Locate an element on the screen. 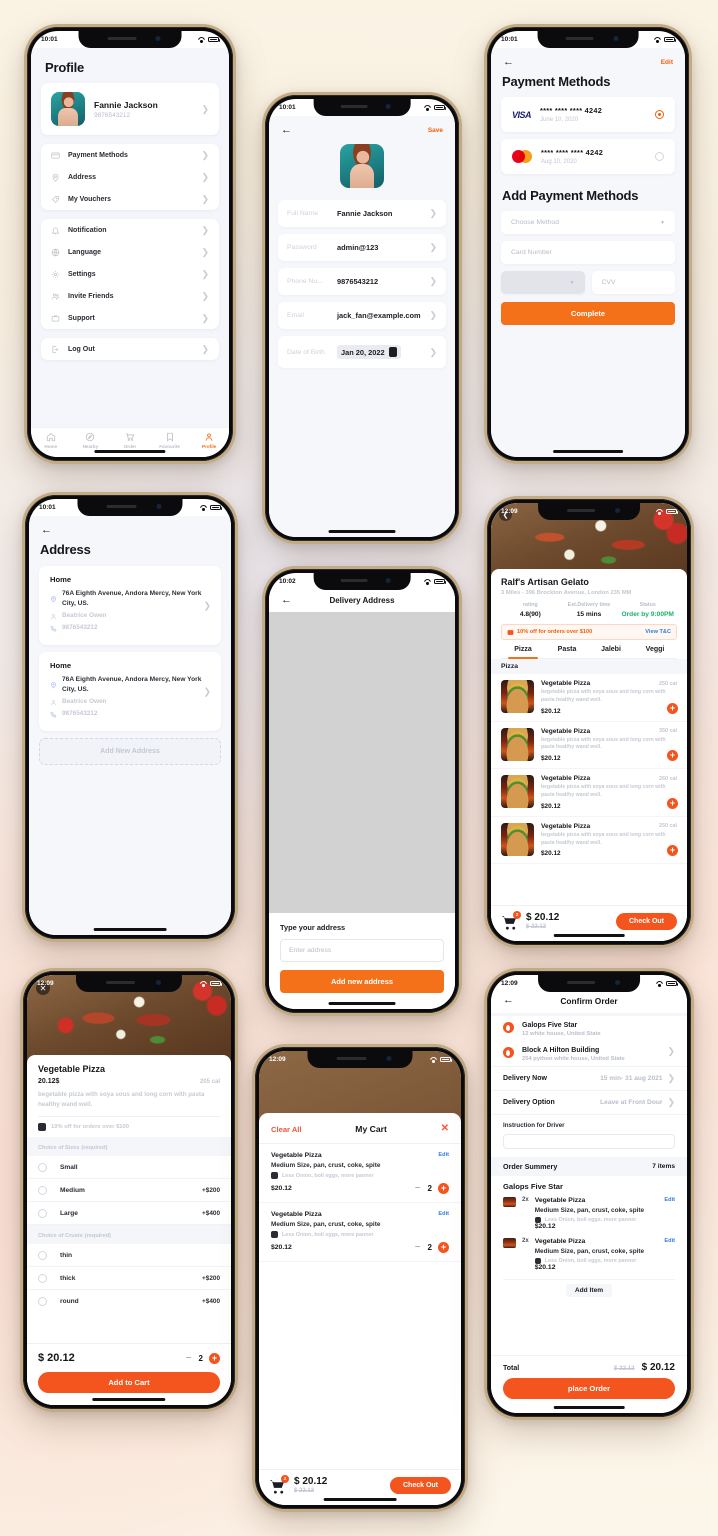  tab-jalebi: Jalebi is located at coordinates (611, 652).